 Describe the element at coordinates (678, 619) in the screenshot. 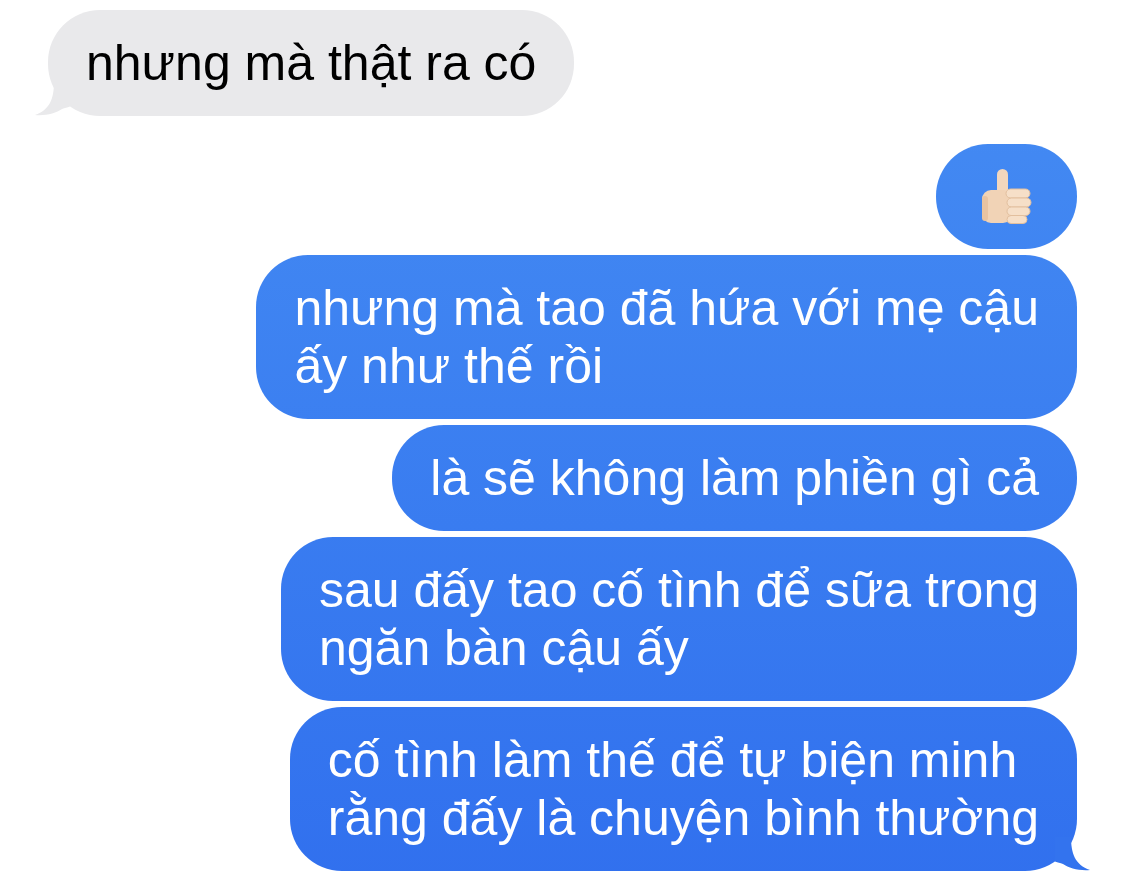

I see `message-bubble: sau đấy tao cố tình để sữa trong ngăn bàn cậu ấy` at that location.